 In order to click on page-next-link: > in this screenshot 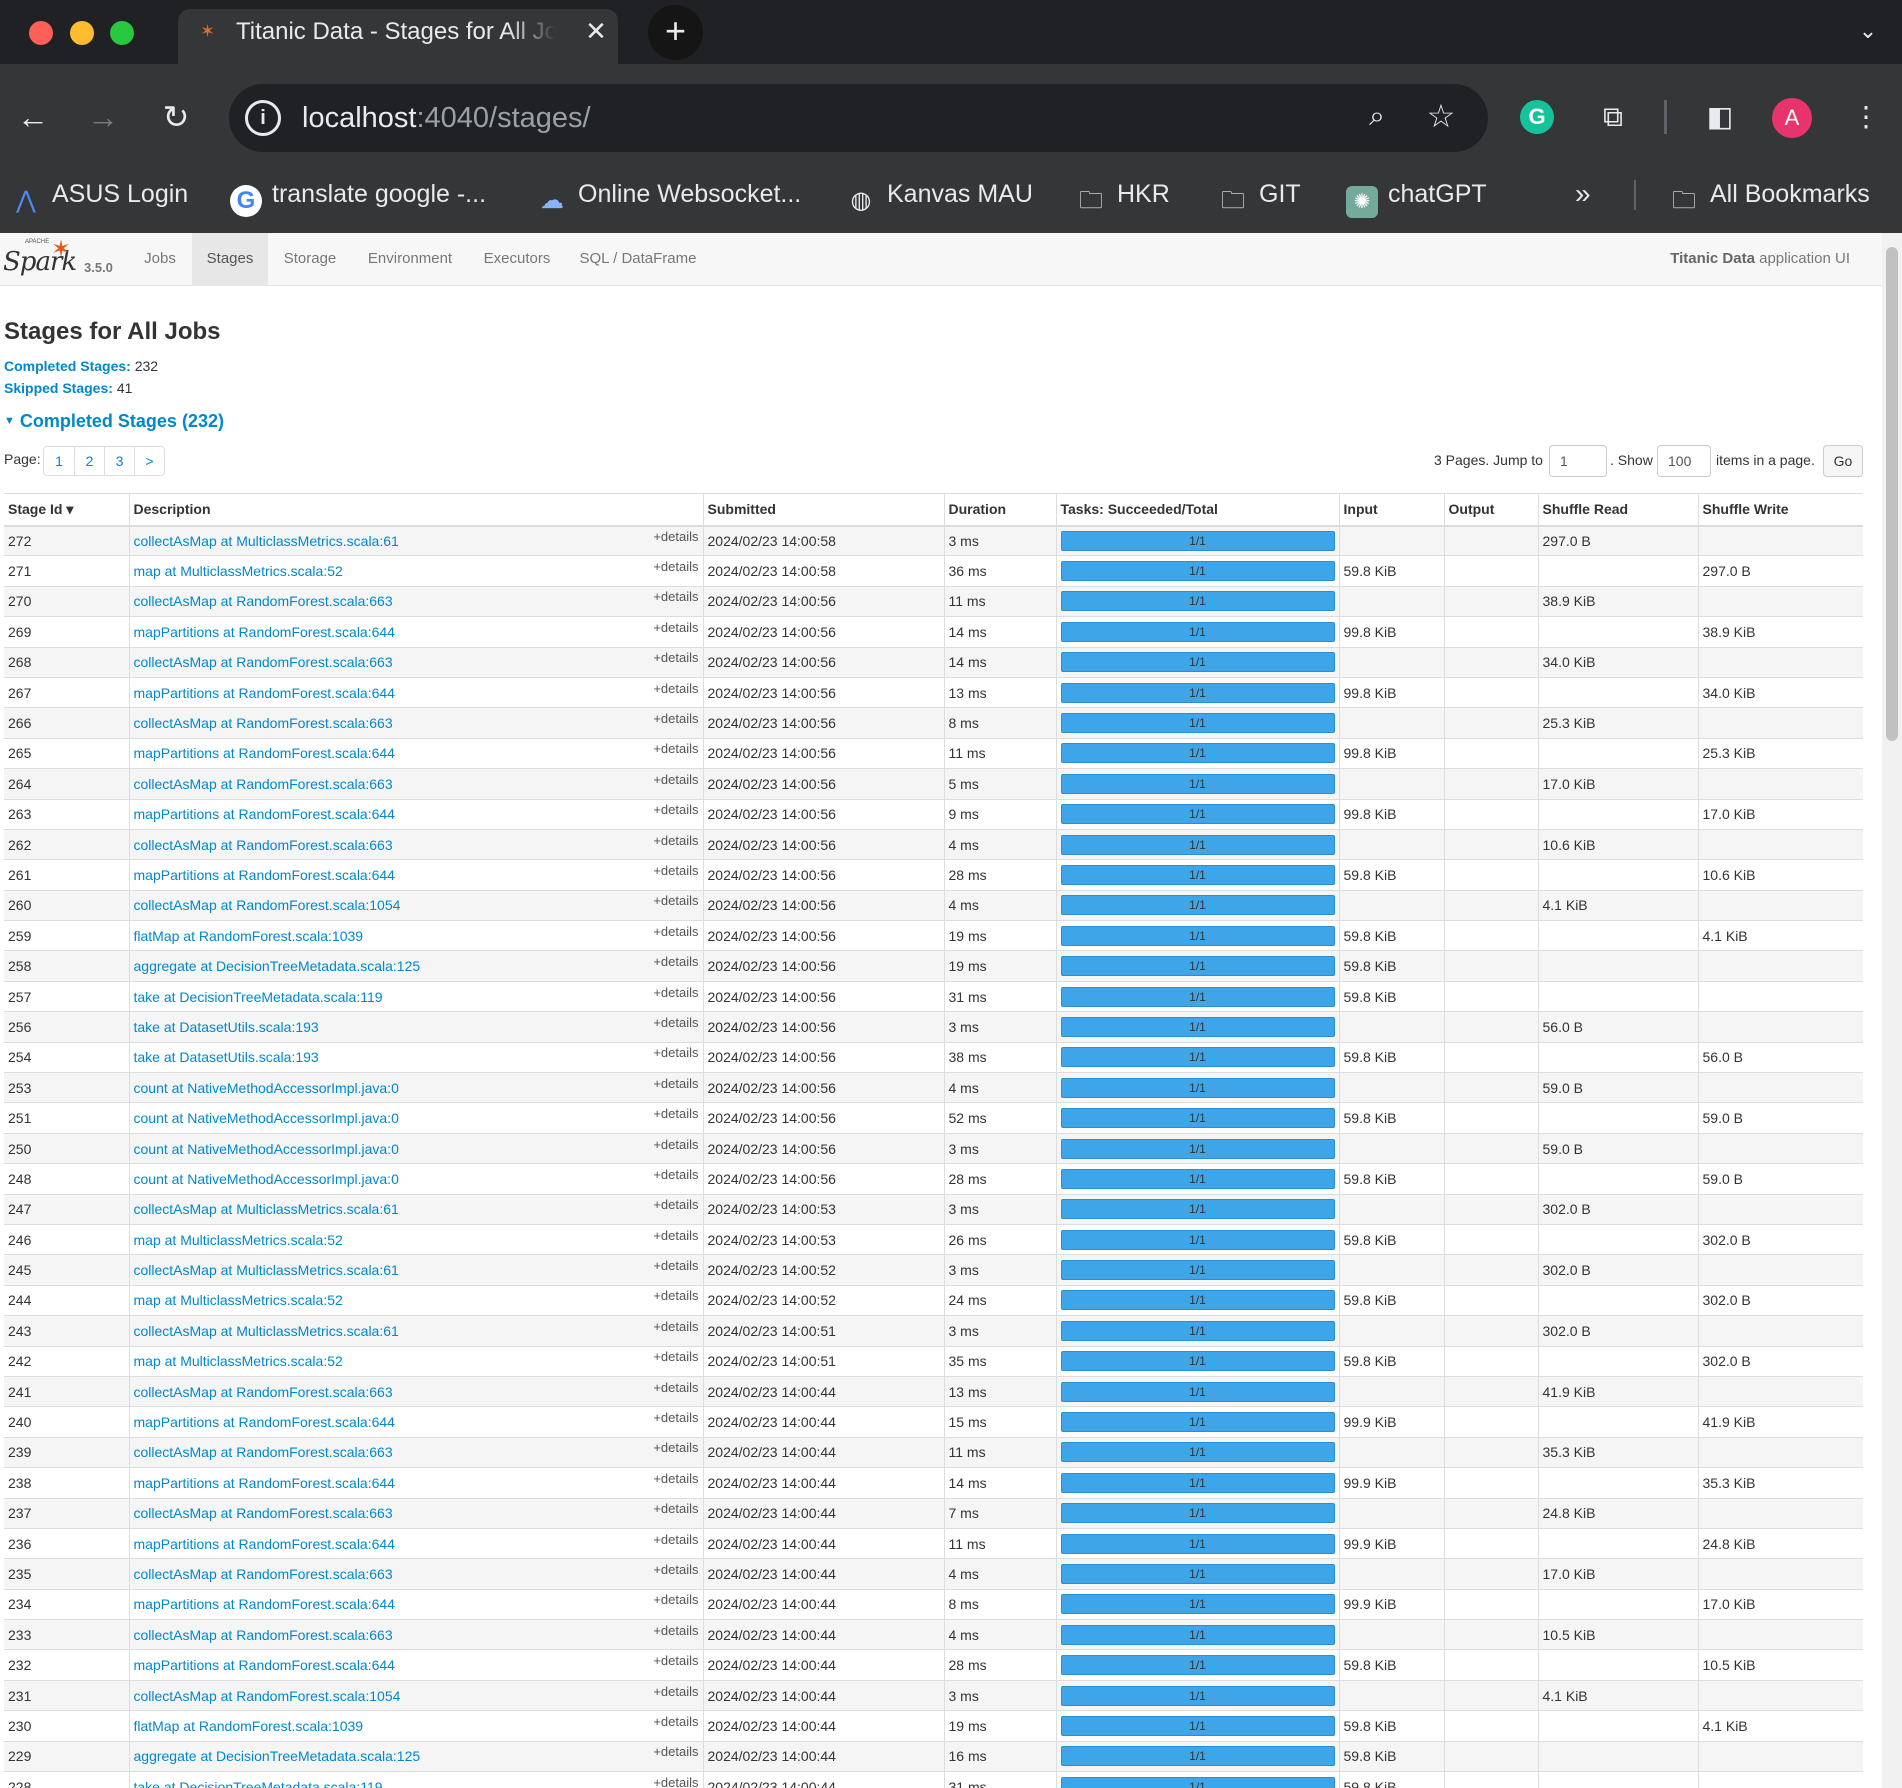, I will do `click(149, 461)`.